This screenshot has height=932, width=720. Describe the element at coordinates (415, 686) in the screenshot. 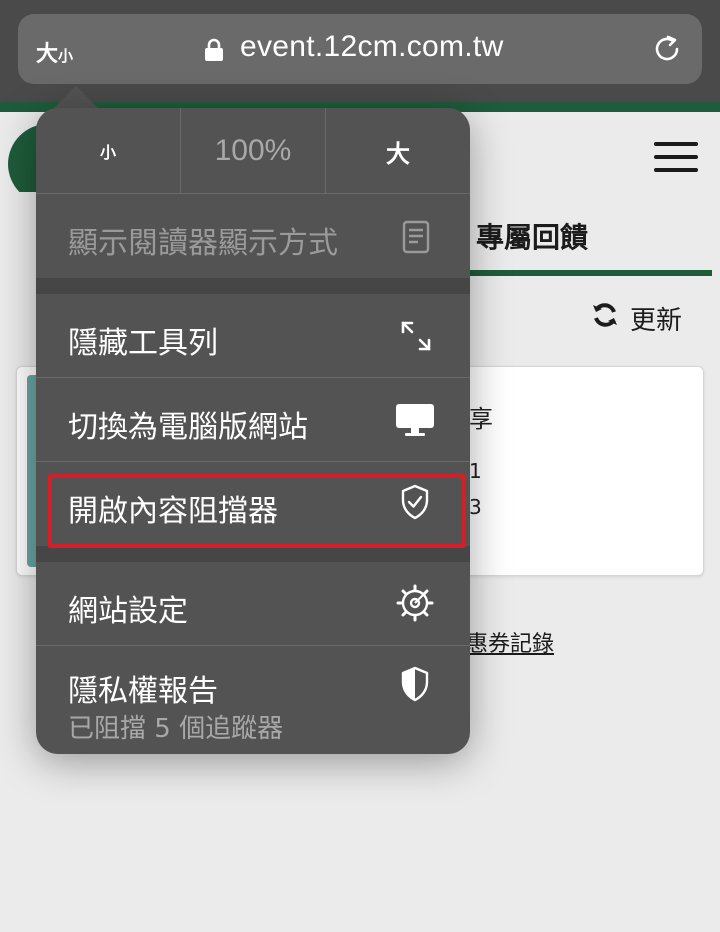

I see `half-shield-icon` at that location.